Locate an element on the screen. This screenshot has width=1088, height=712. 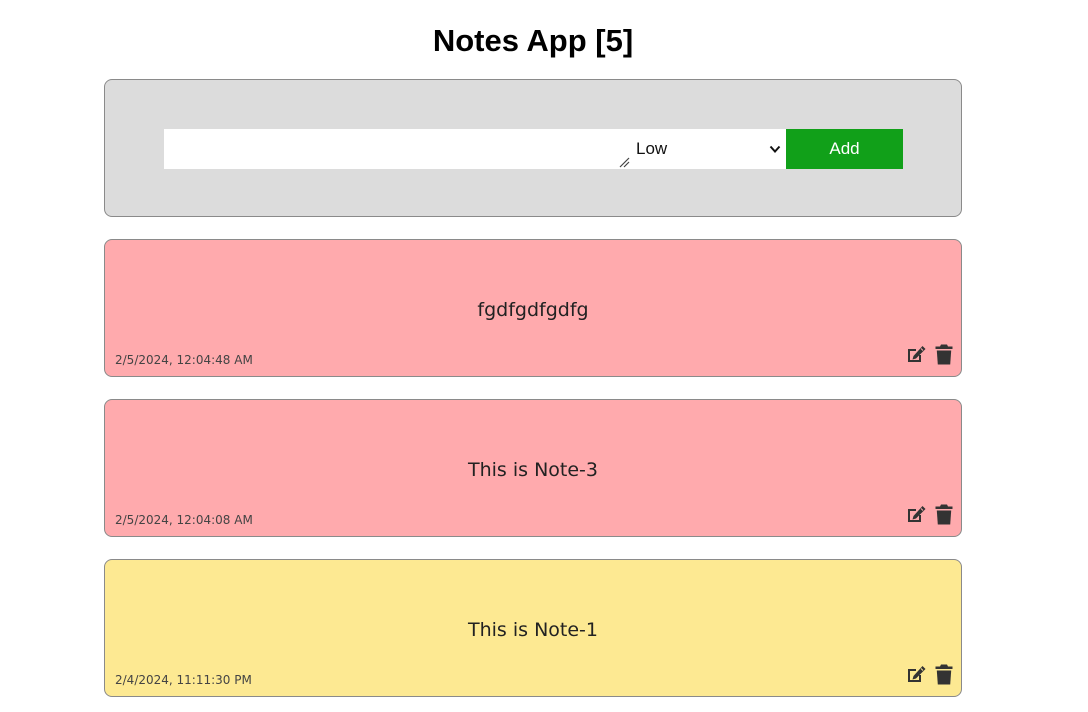
note-timestamp: 2/5/2024, 12:04:08 AM is located at coordinates (184, 520).